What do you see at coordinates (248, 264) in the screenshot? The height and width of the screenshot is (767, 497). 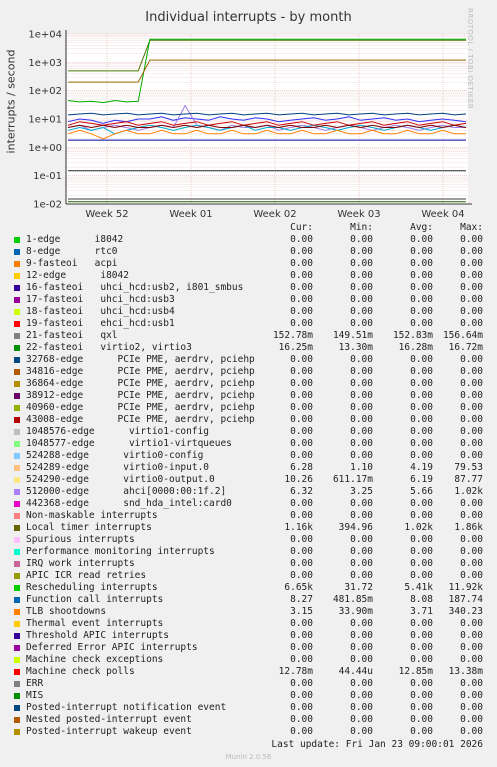 I see `legend-row: 9-fasteoi acpi 0.00 0.00 0.00 0.00` at bounding box center [248, 264].